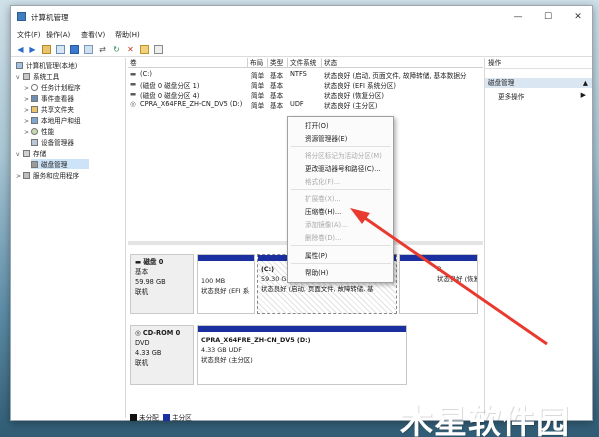 This screenshot has height=437, width=599. I want to click on window-title: 计算机管理, so click(50, 17).